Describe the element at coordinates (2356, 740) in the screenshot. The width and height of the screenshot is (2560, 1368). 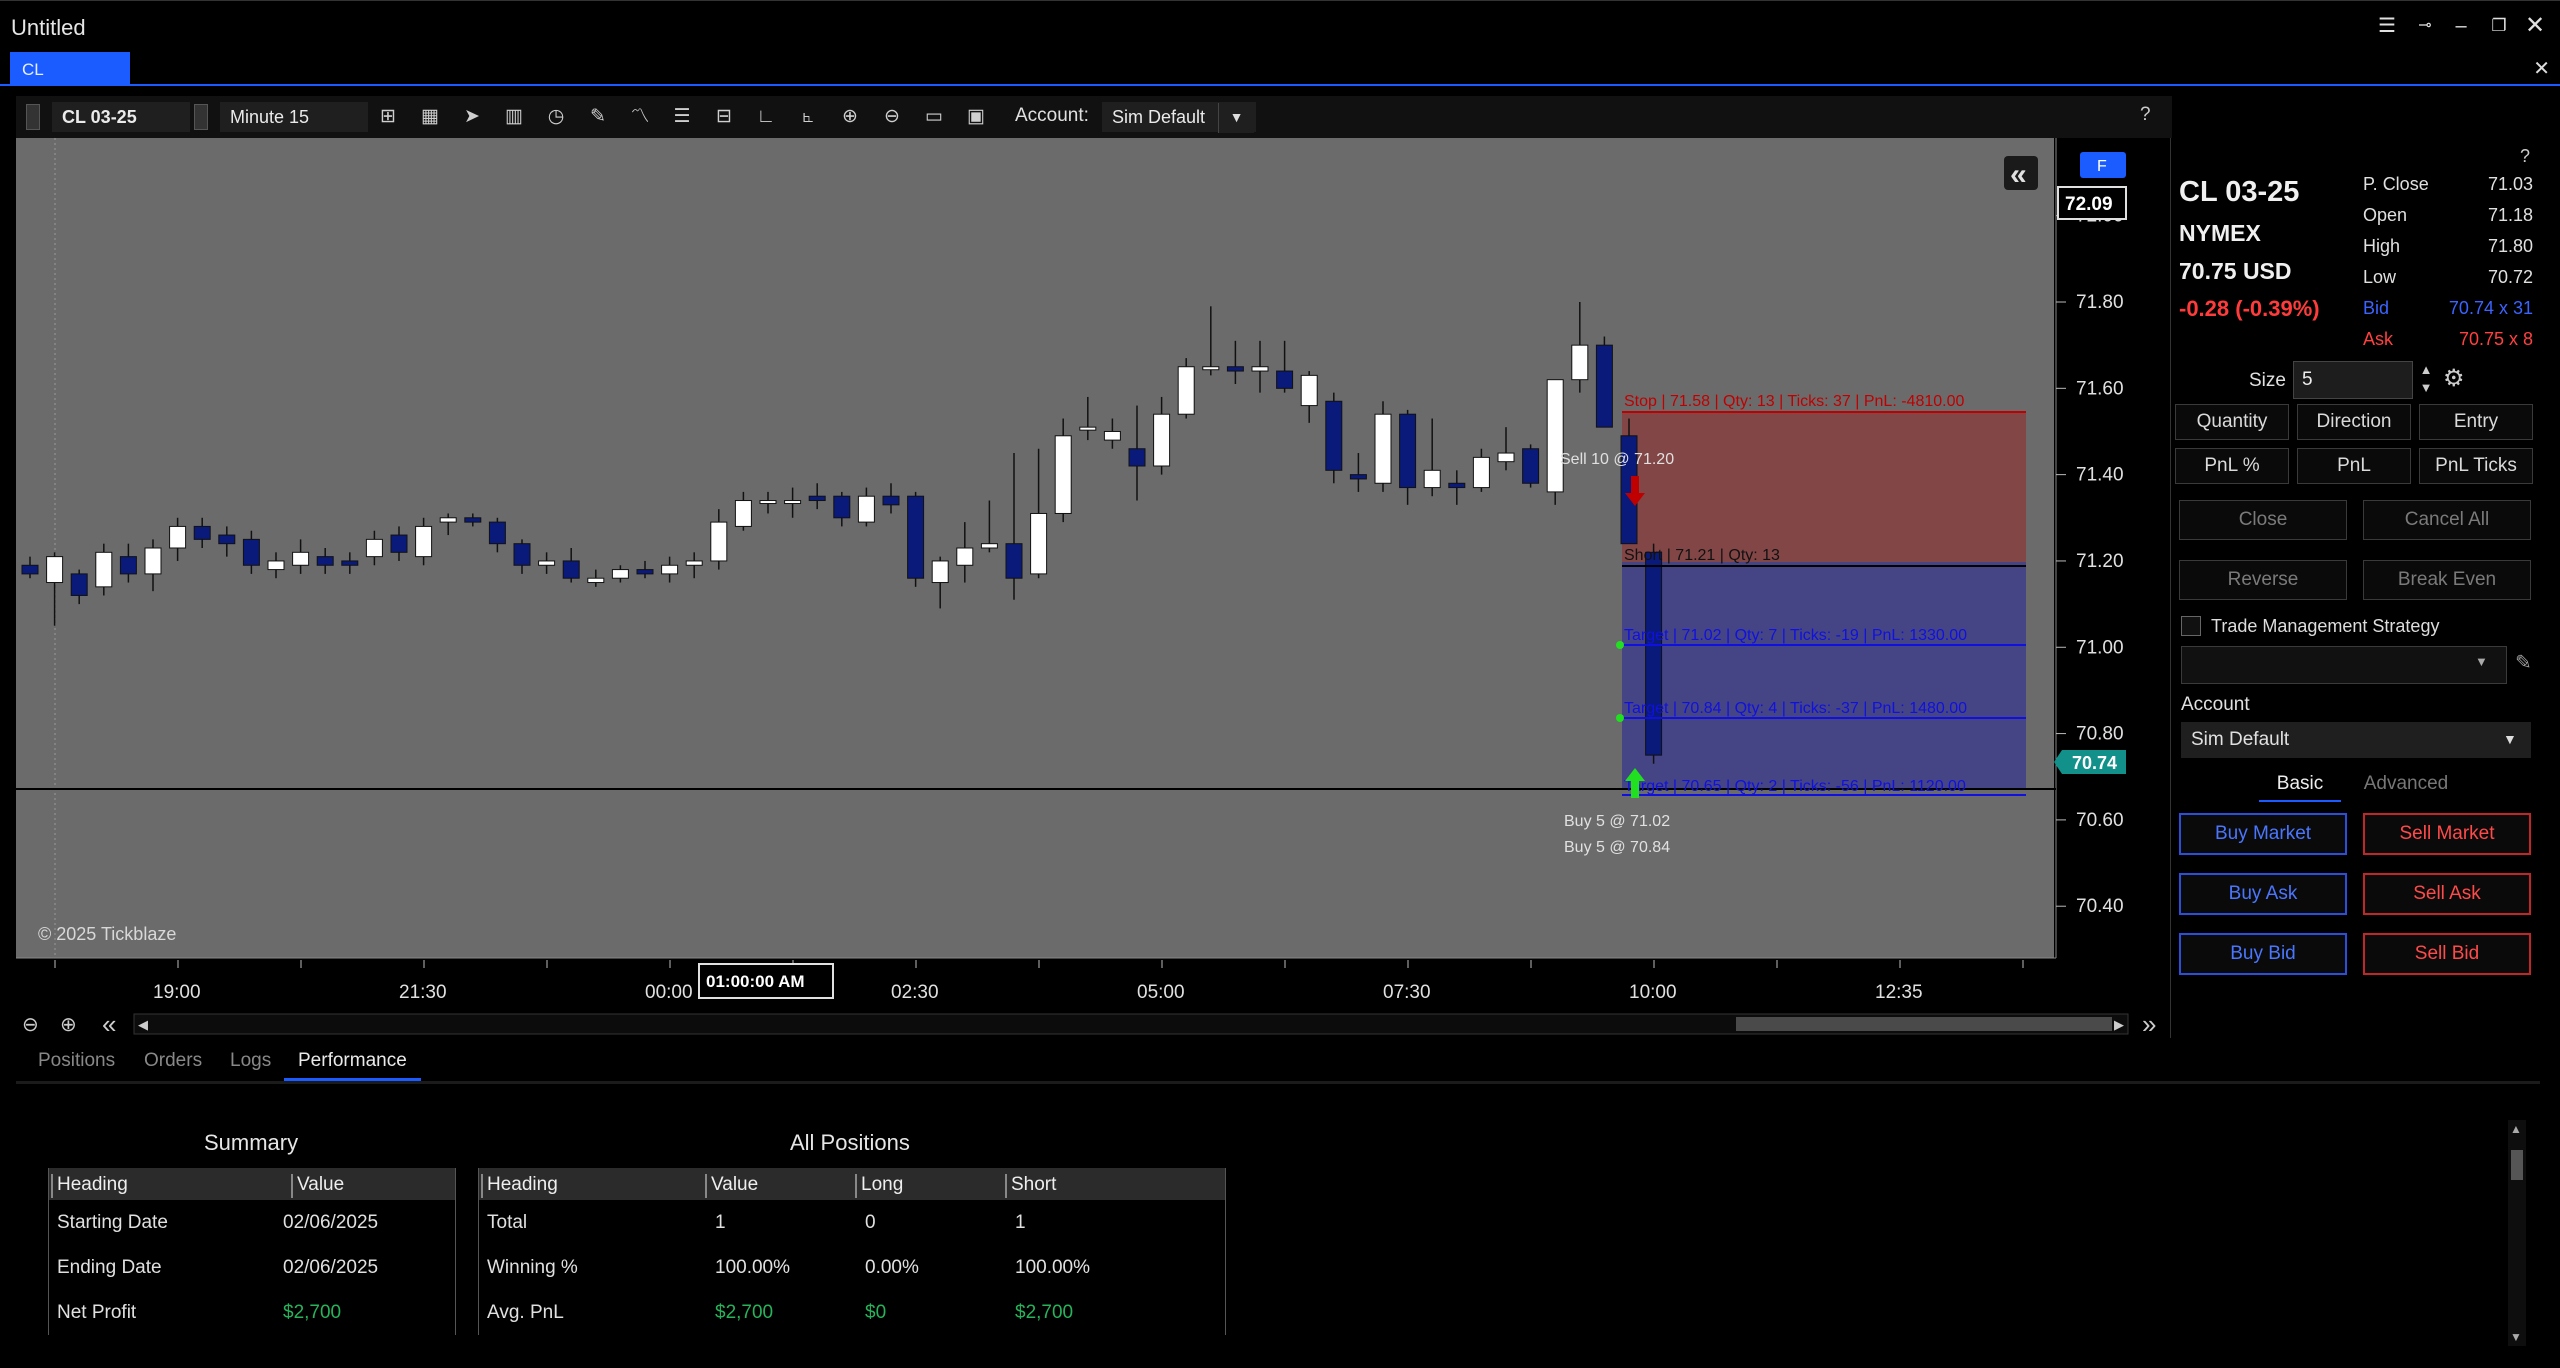
I see `account-select: Sim Default` at that location.